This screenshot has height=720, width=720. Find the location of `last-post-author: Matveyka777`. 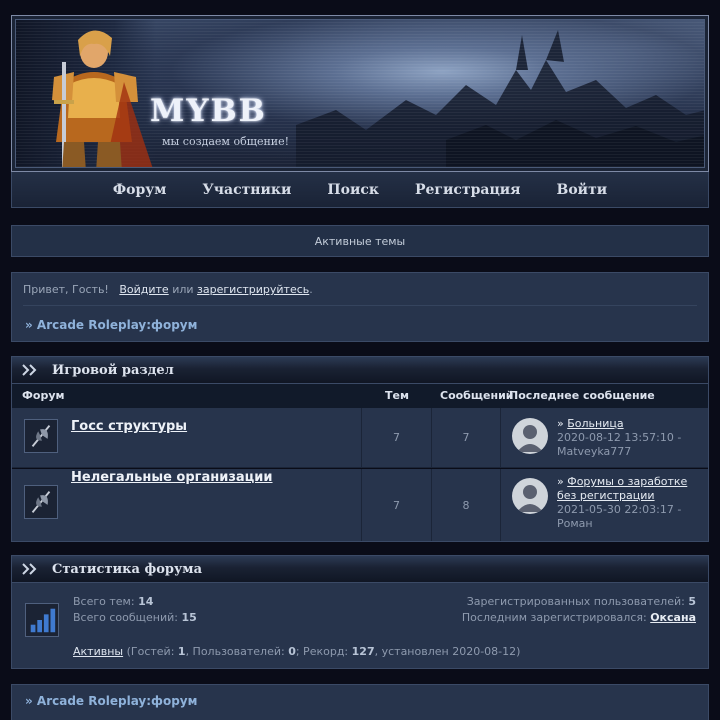

last-post-author: Matveyka777 is located at coordinates (631, 452).